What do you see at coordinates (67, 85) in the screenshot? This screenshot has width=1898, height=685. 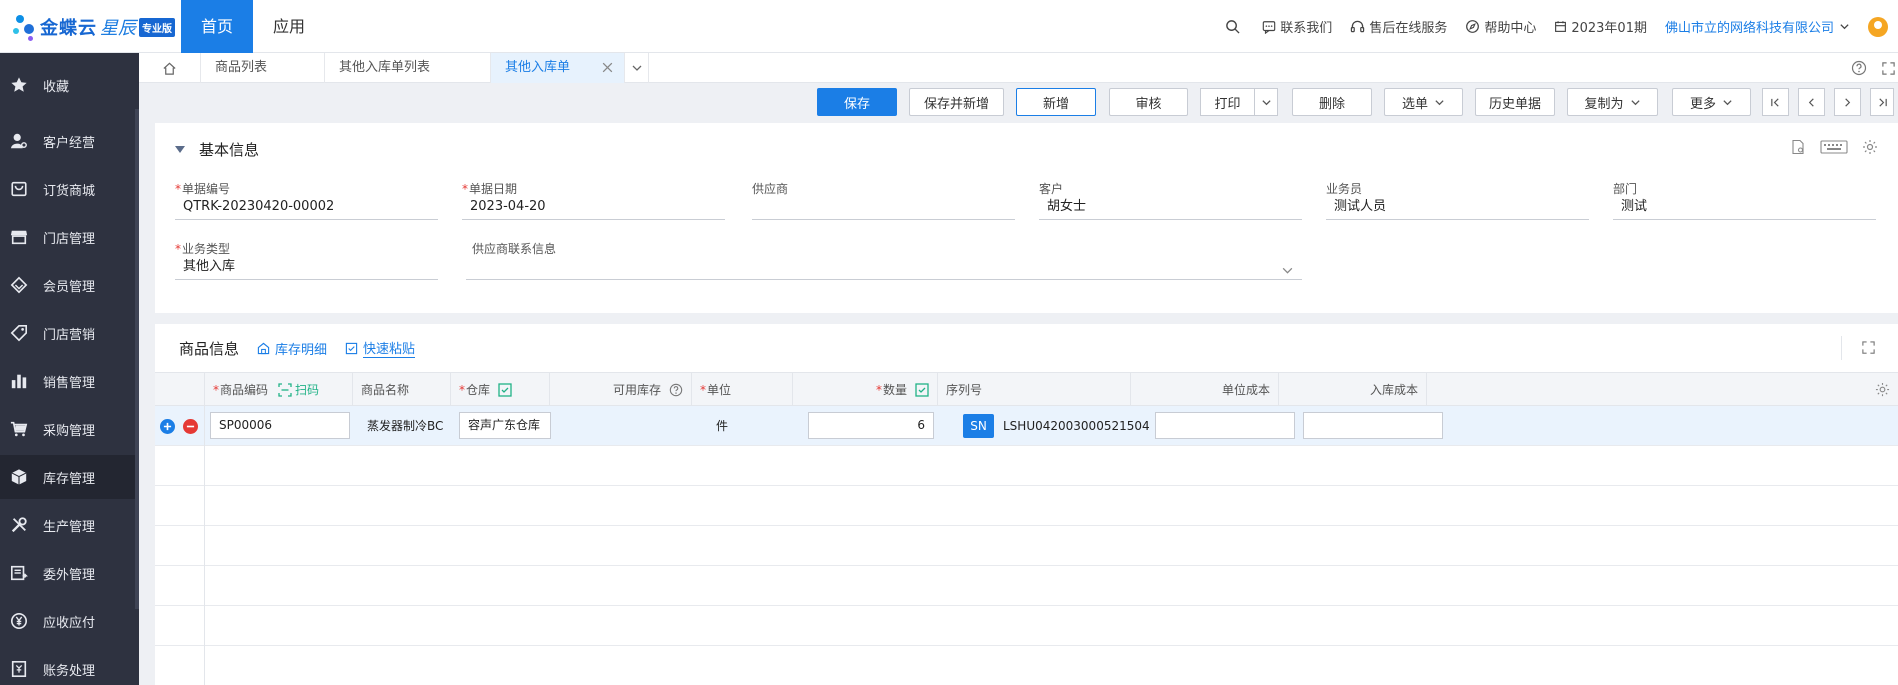 I see `sidebar-item-favorites: 收藏` at bounding box center [67, 85].